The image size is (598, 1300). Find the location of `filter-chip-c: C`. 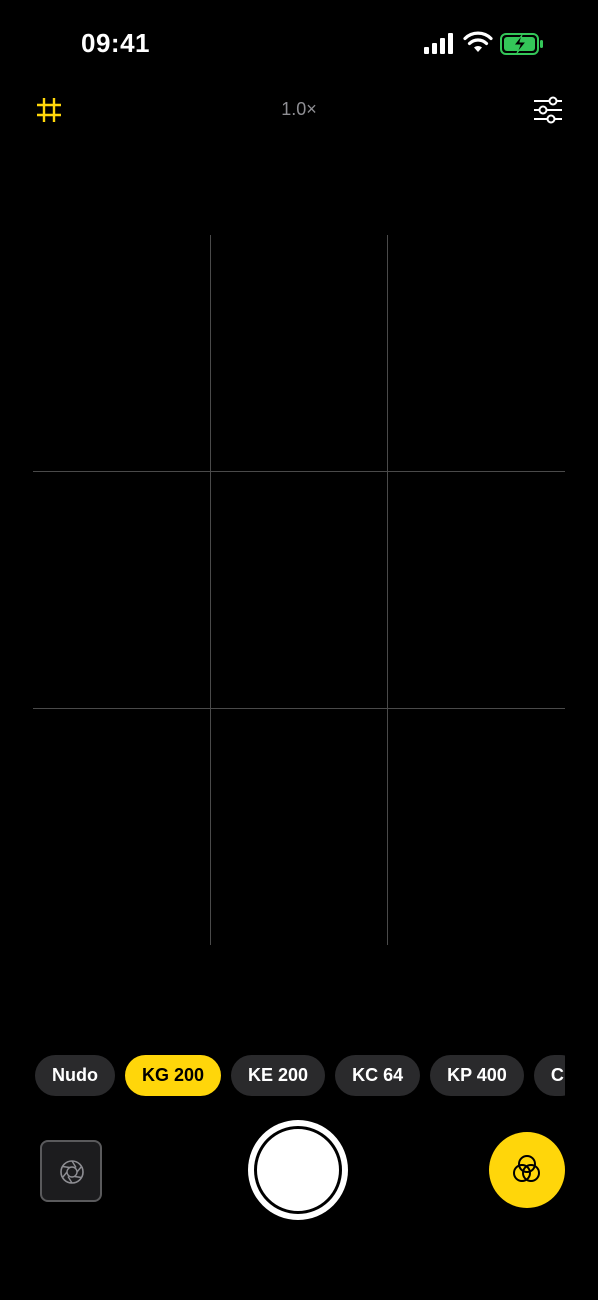

filter-chip-c: C is located at coordinates (549, 1075).